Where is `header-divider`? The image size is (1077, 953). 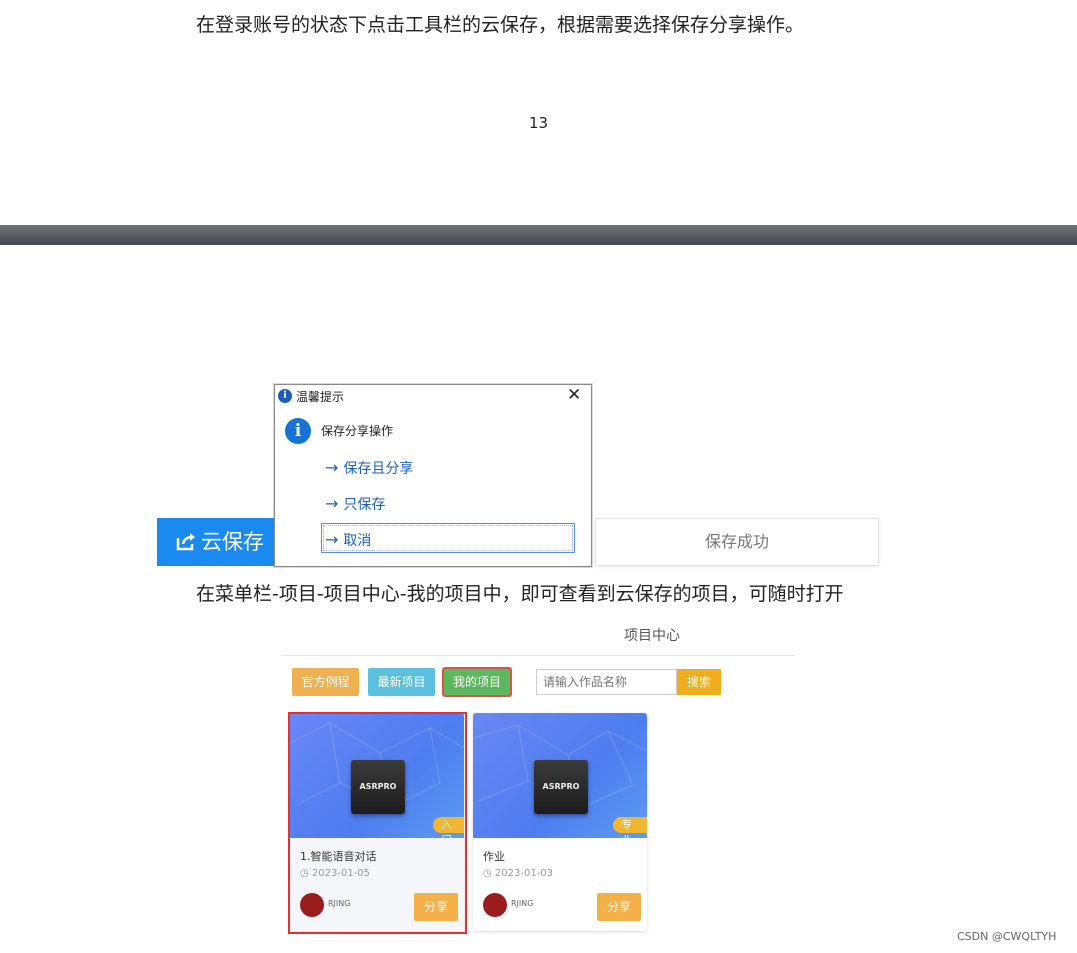
header-divider is located at coordinates (538, 655).